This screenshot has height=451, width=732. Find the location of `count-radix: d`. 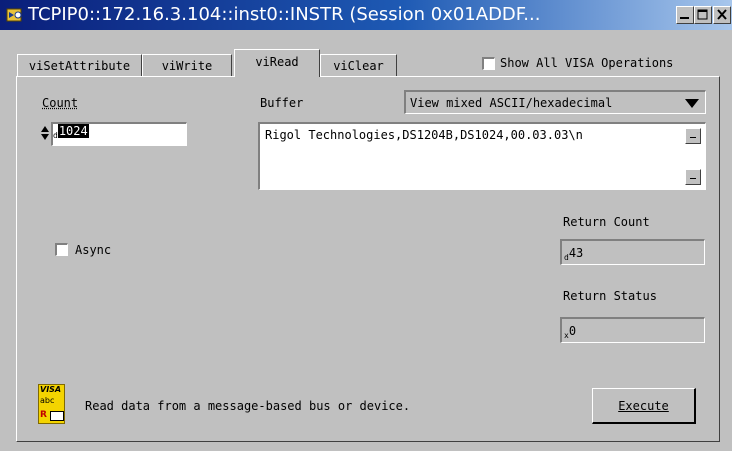

count-radix: d is located at coordinates (55, 135).